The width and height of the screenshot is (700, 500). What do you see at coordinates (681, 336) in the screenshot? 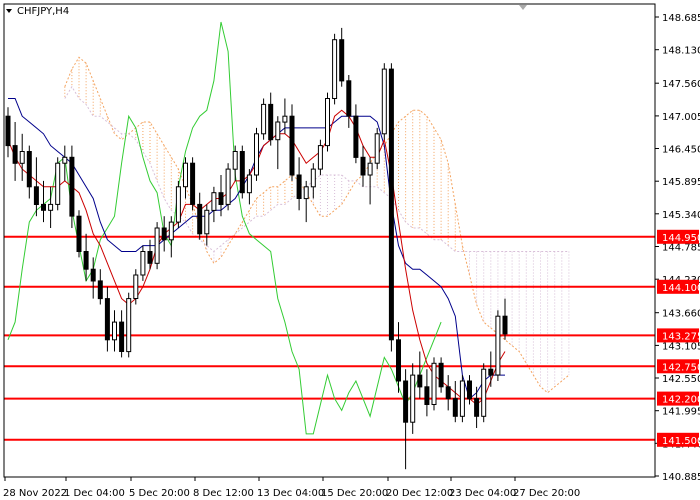
I see `level-label-text: 143.275` at bounding box center [681, 336].